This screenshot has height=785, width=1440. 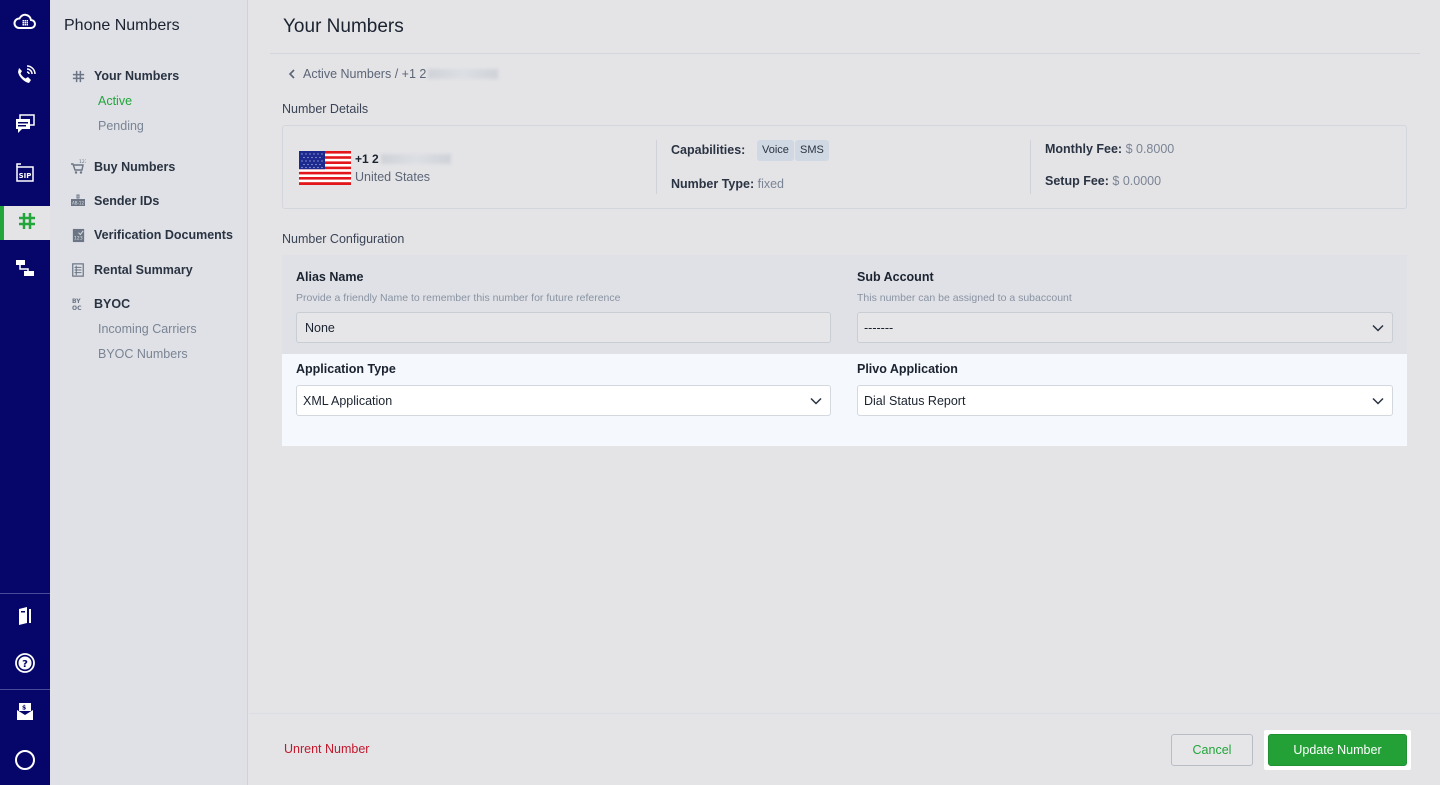 I want to click on svg-text: OC, so click(x=77, y=308).